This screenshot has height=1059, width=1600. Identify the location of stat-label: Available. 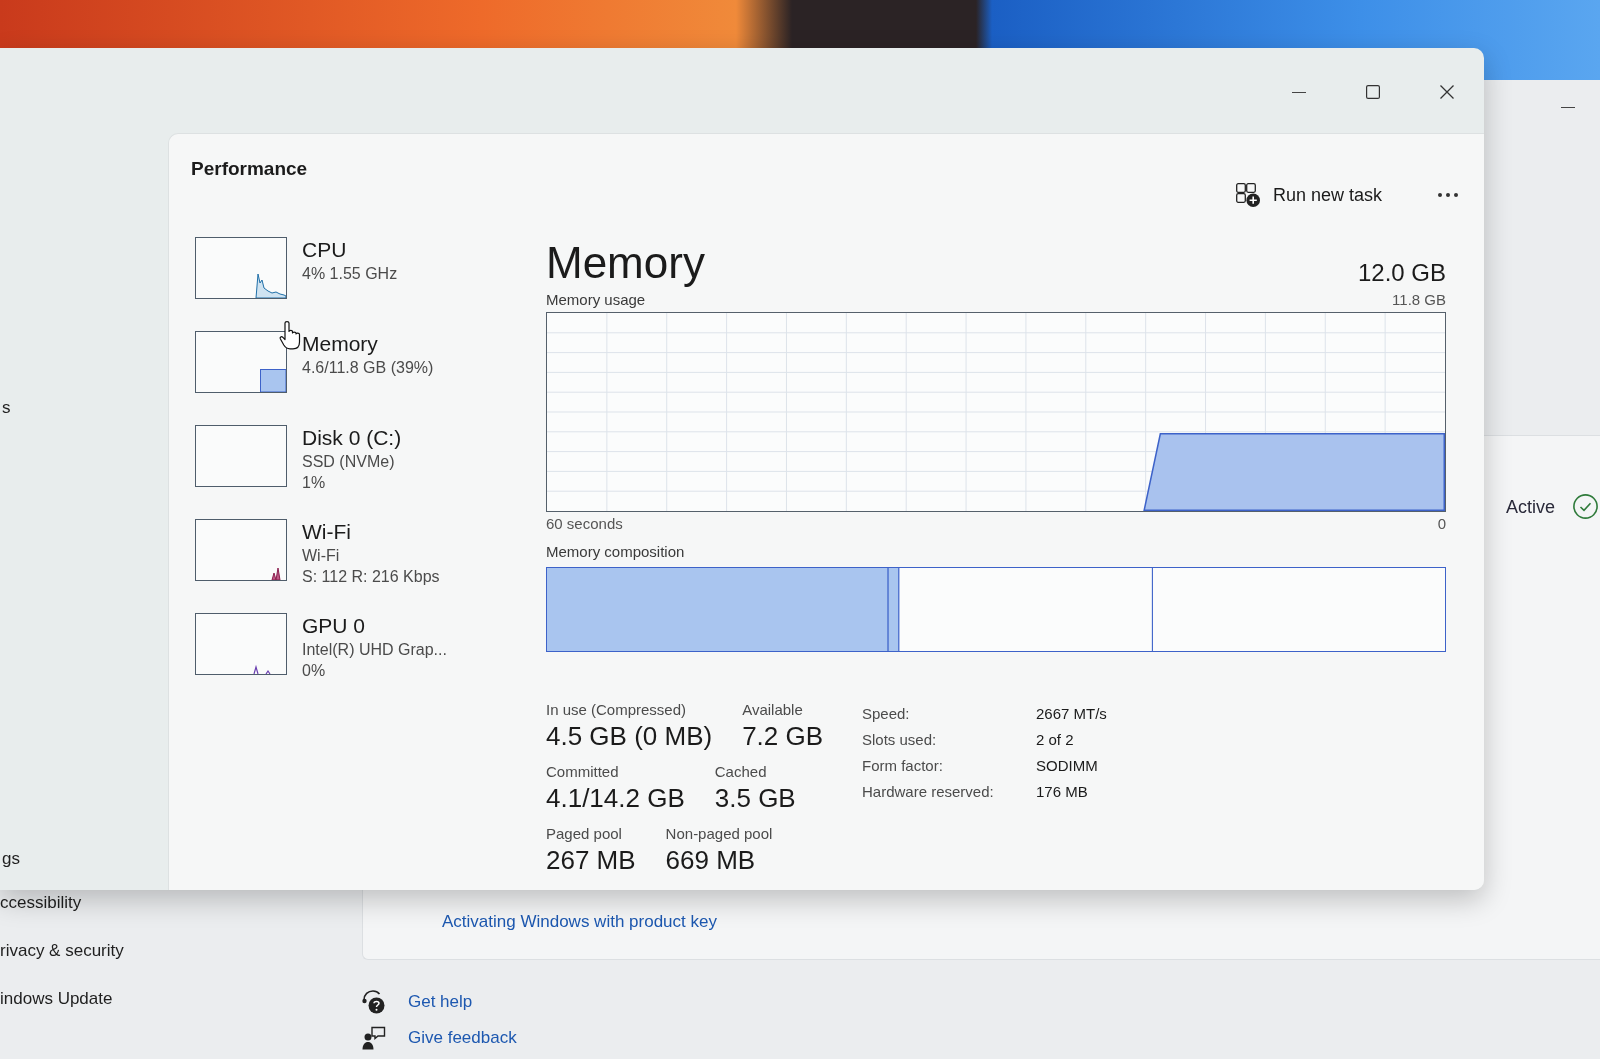
(773, 710).